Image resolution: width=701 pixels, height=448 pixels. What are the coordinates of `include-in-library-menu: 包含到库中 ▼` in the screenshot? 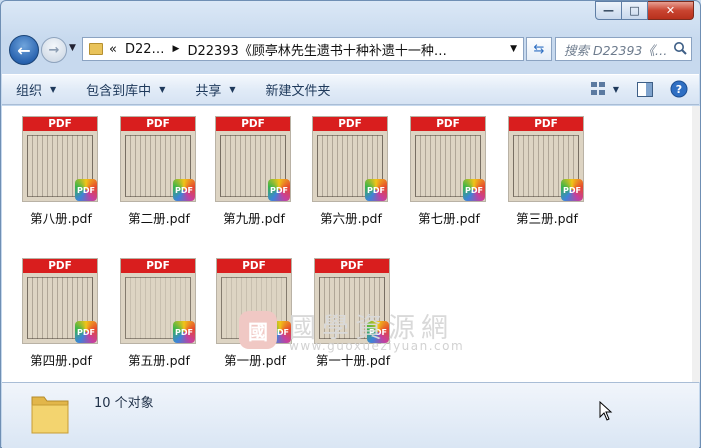 It's located at (125, 89).